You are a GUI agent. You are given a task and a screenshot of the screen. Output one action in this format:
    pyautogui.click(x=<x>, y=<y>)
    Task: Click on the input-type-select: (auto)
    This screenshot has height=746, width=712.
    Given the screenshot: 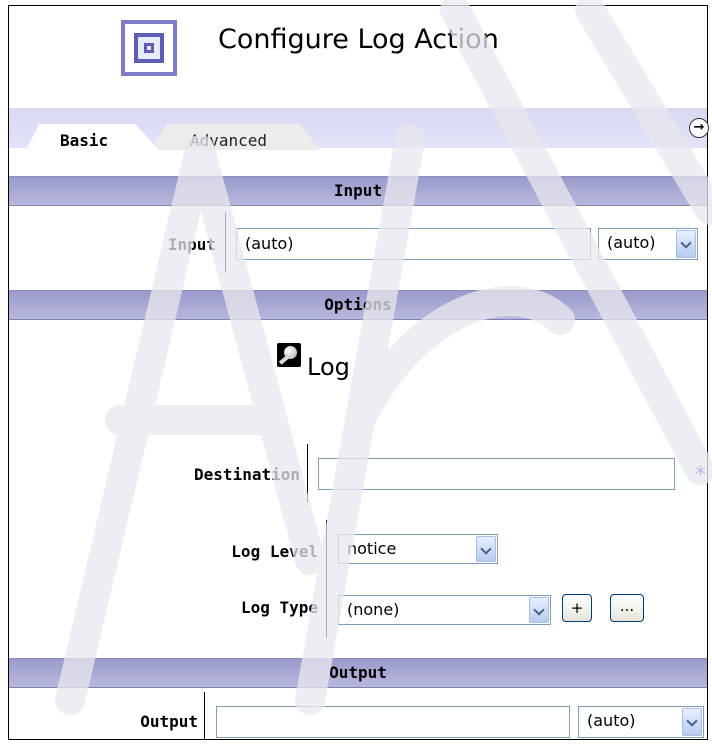 What is the action you would take?
    pyautogui.click(x=648, y=244)
    